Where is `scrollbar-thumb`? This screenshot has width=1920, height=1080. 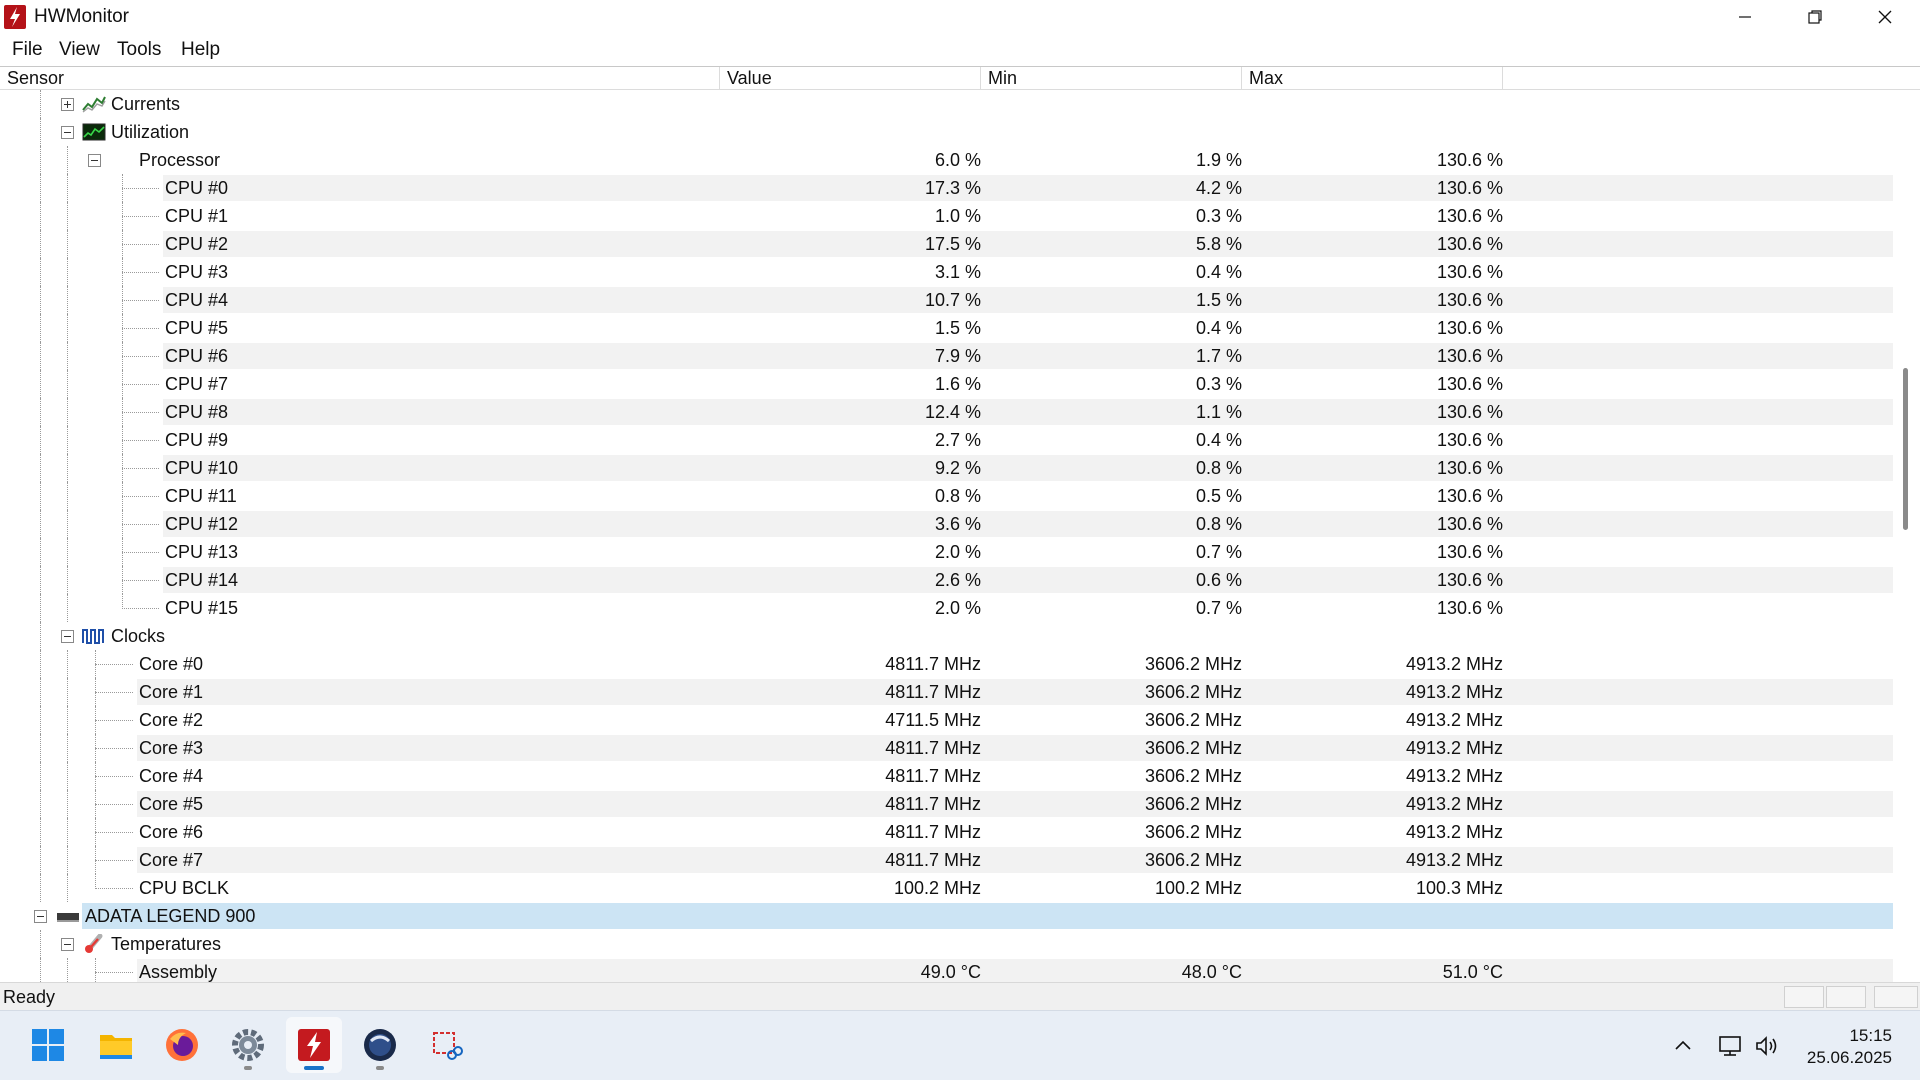 scrollbar-thumb is located at coordinates (1905, 449).